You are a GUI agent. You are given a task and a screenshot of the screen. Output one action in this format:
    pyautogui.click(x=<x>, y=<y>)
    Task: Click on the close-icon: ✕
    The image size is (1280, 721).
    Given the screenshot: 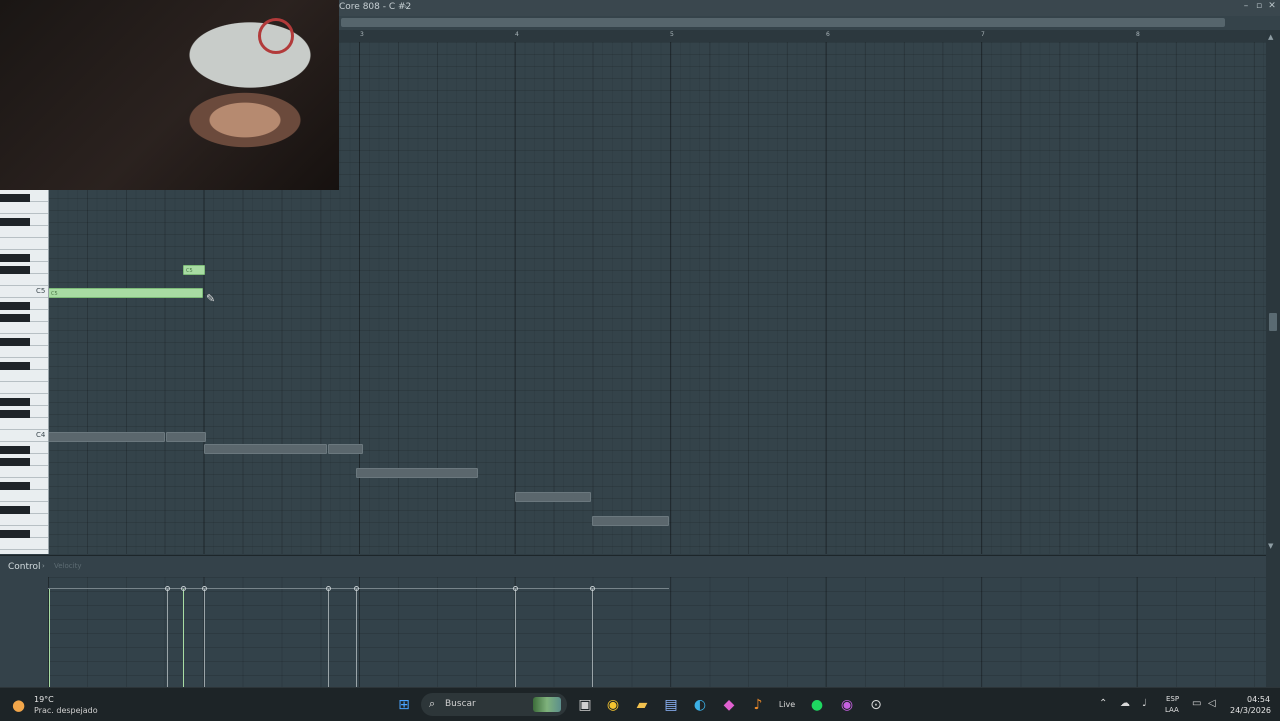 What is the action you would take?
    pyautogui.click(x=1272, y=6)
    